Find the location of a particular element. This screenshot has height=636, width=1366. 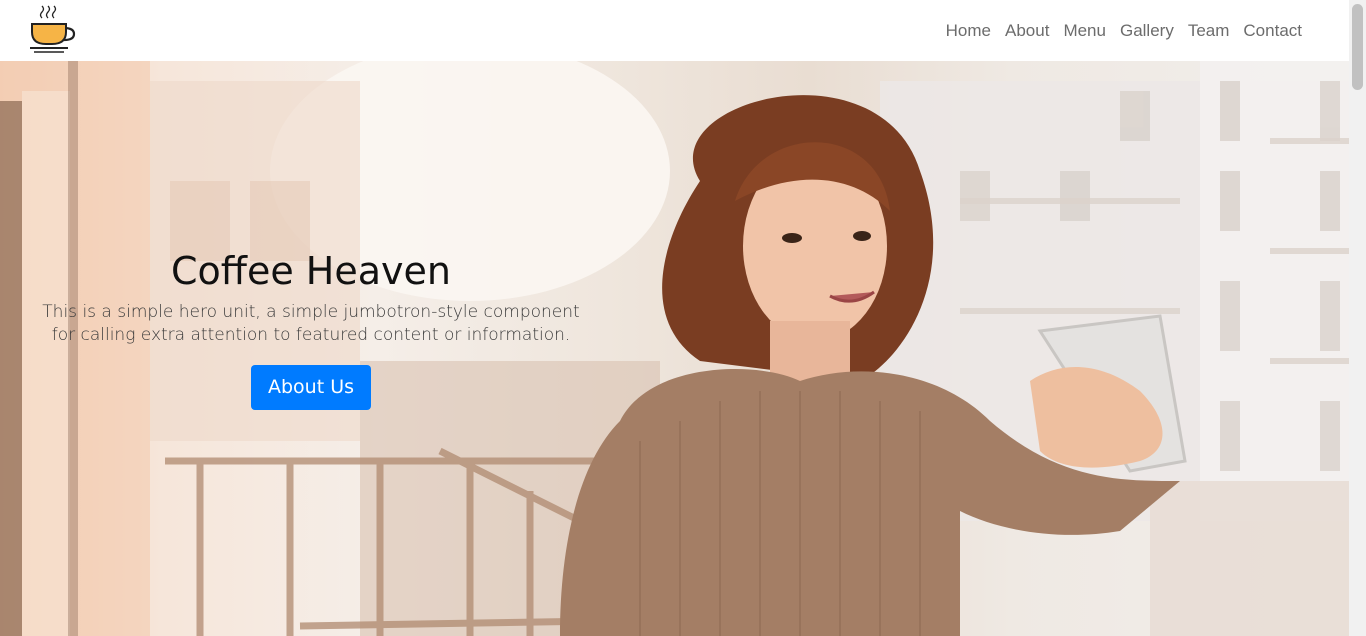

navbar: Home About Menu Gallery Team Contact is located at coordinates (674, 30).